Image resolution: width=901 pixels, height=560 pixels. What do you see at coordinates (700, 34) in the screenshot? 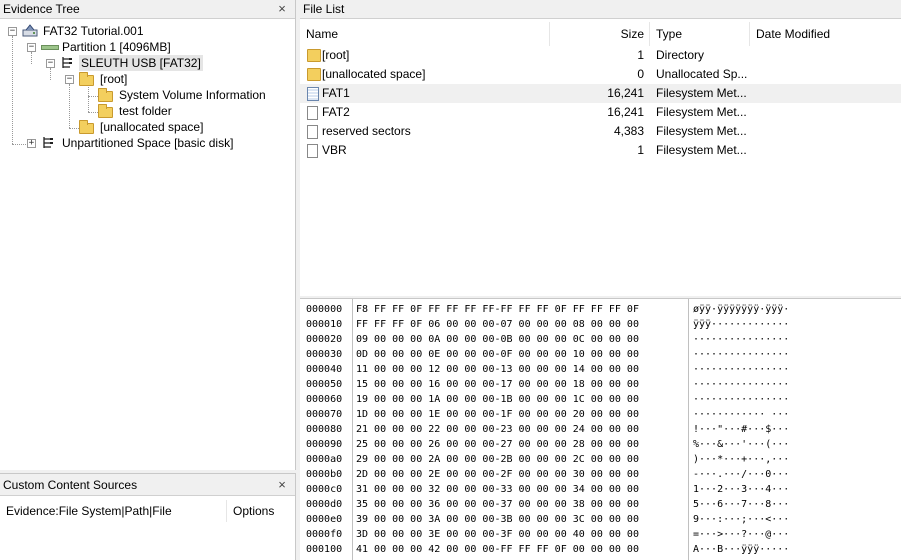
I see `column-header-type: Type` at bounding box center [700, 34].